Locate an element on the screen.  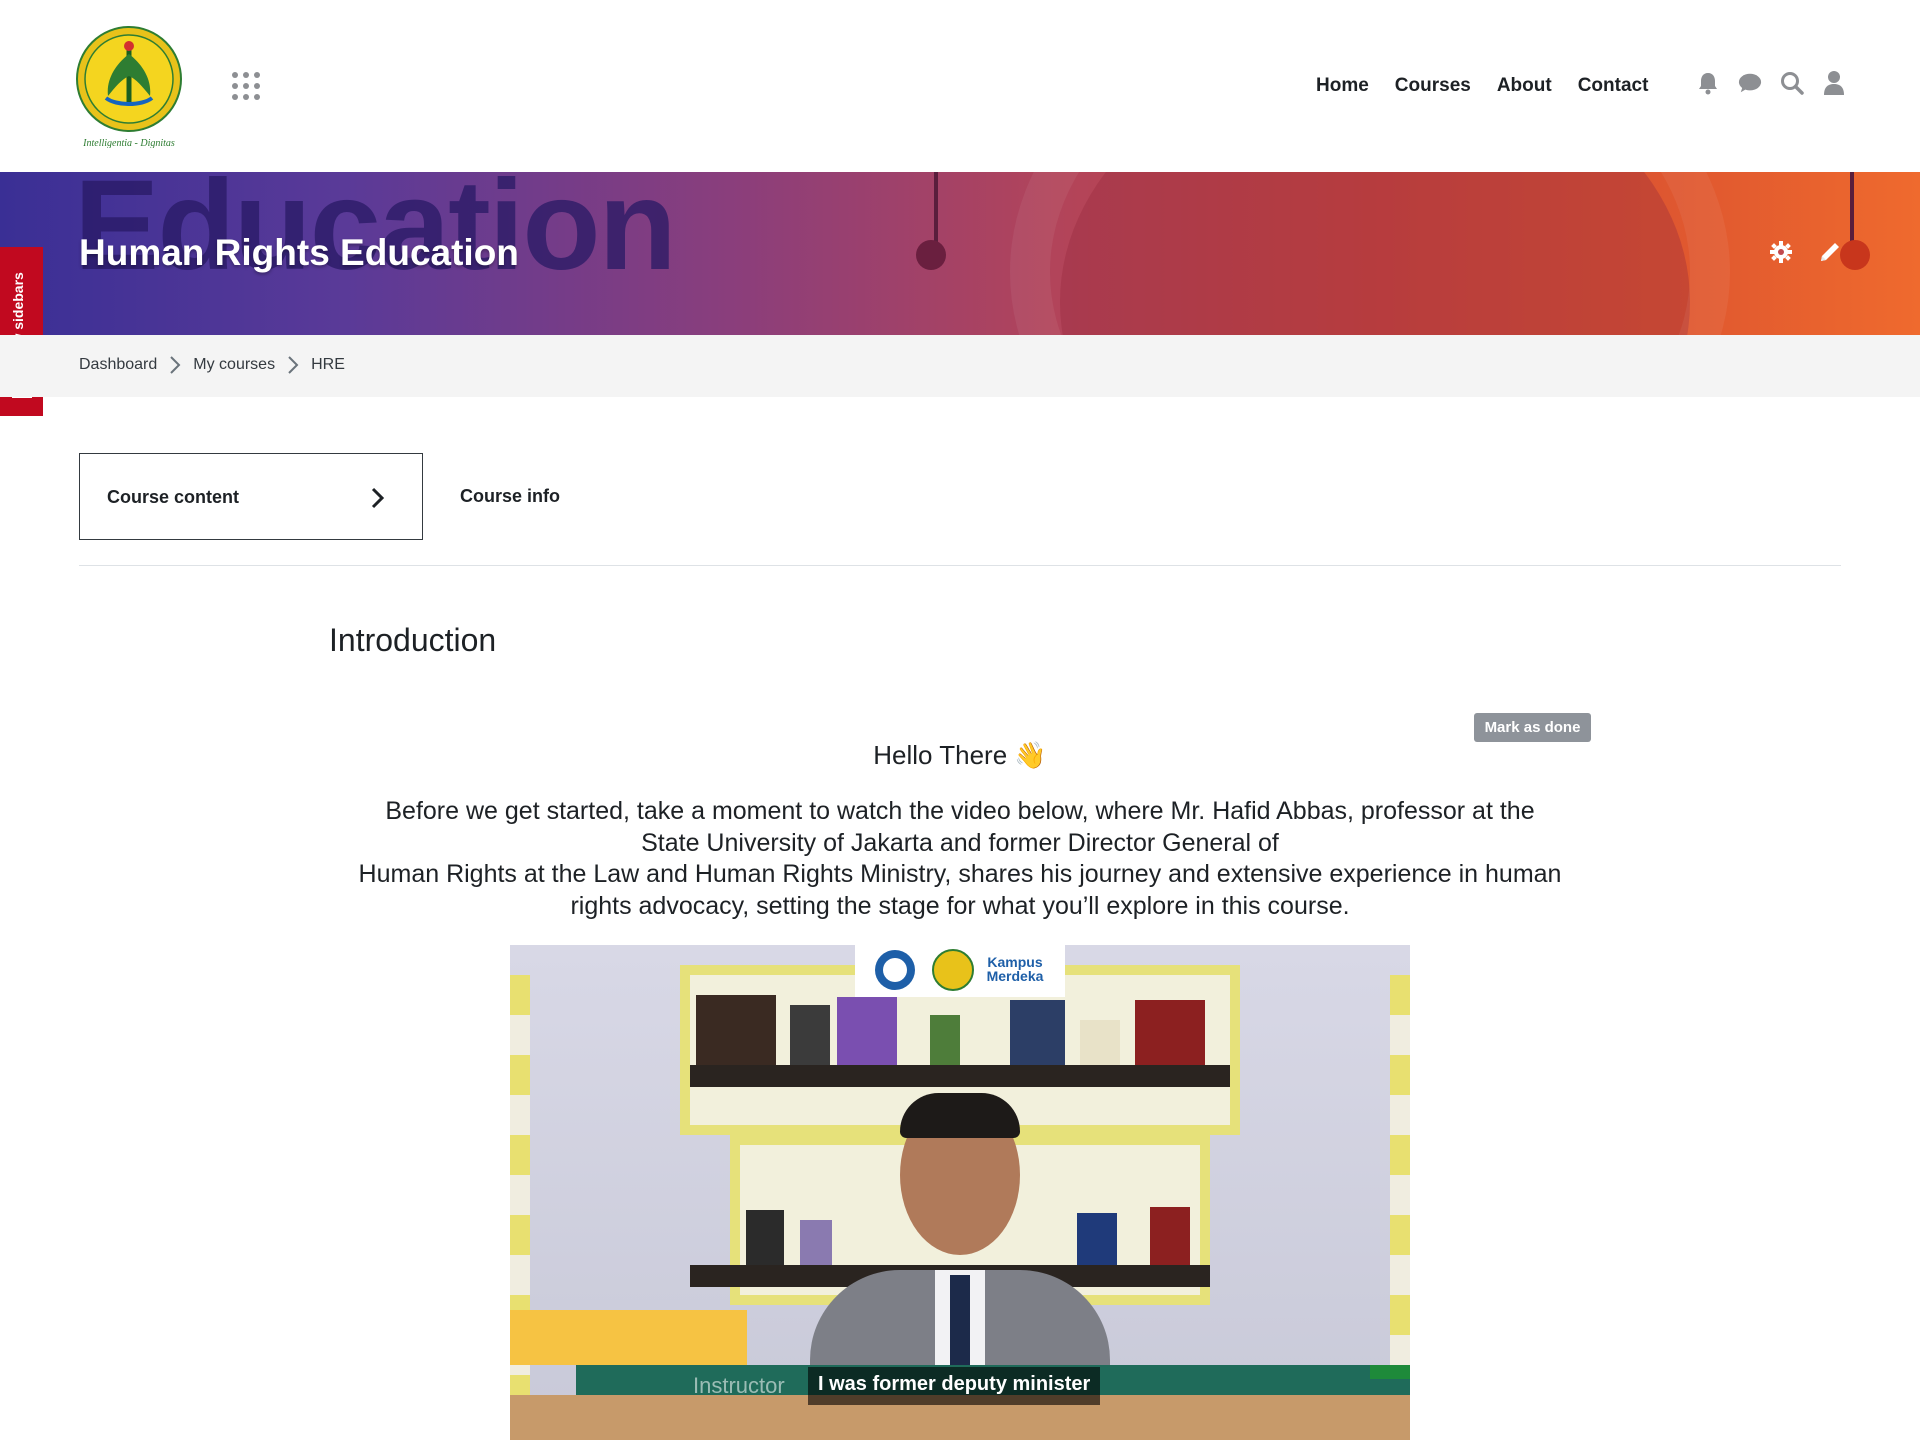
app-launcher-icon is located at coordinates (247, 87).